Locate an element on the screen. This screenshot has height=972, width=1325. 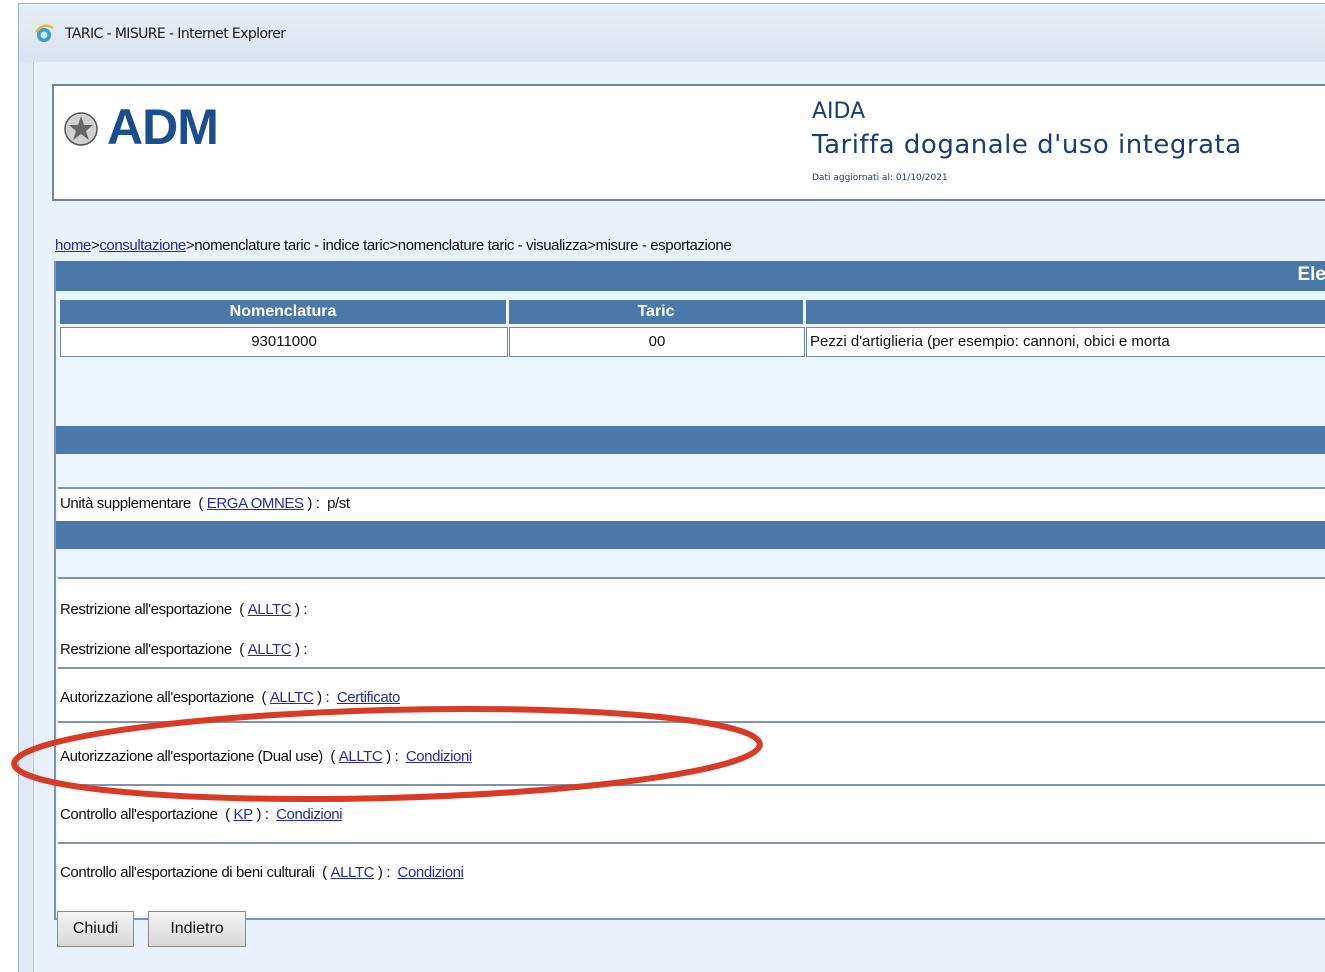
supplementary-close: ) : is located at coordinates (313, 503).